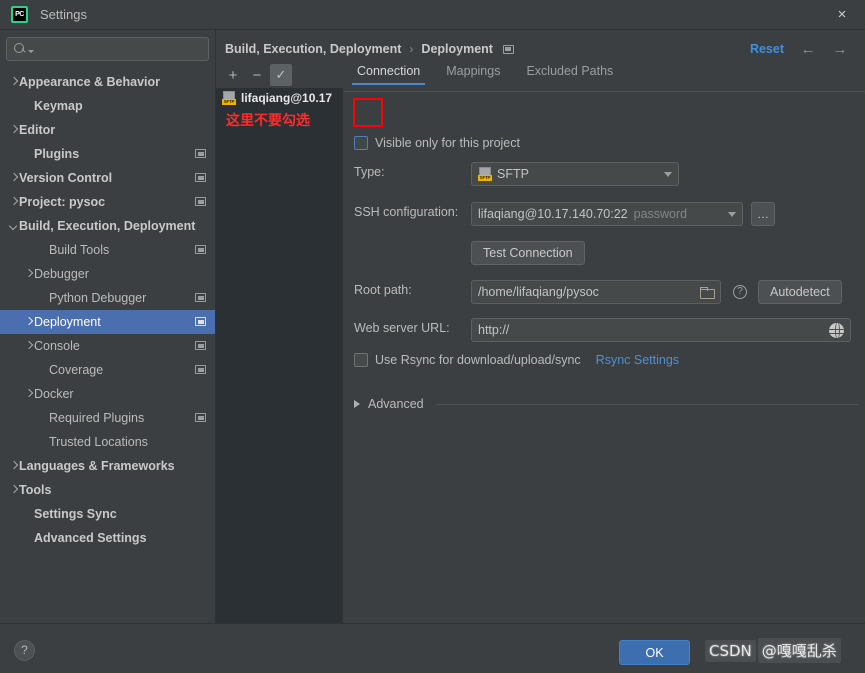 This screenshot has height=673, width=865. I want to click on web-server-url-input: http://, so click(661, 330).